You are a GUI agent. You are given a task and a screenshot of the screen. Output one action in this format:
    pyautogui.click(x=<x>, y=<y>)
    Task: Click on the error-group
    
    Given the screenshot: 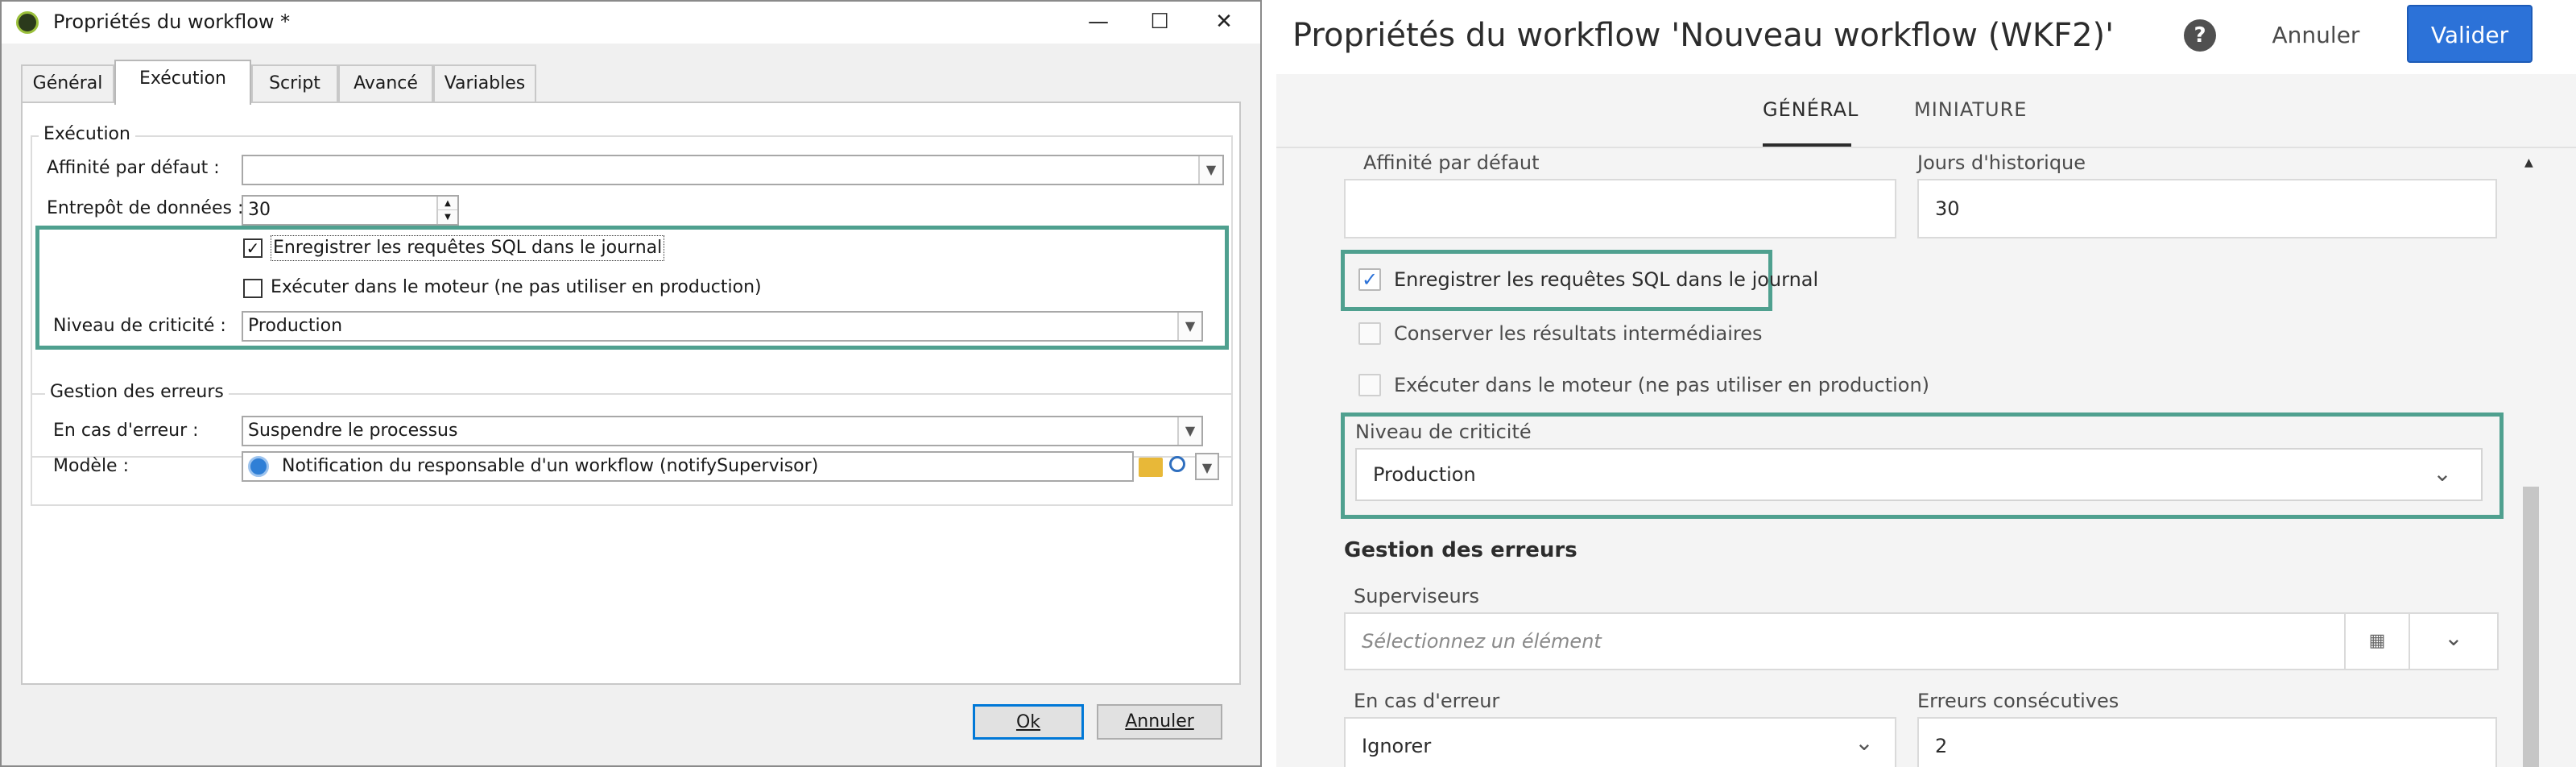 What is the action you would take?
    pyautogui.click(x=632, y=450)
    